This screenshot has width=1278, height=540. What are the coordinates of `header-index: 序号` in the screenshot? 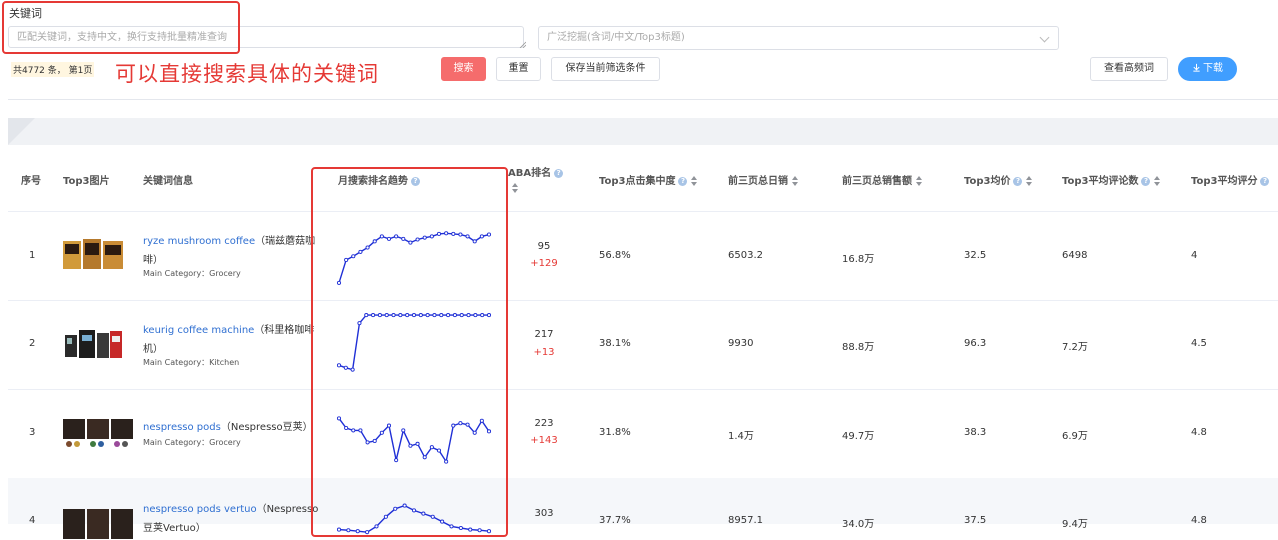 It's located at (31, 181).